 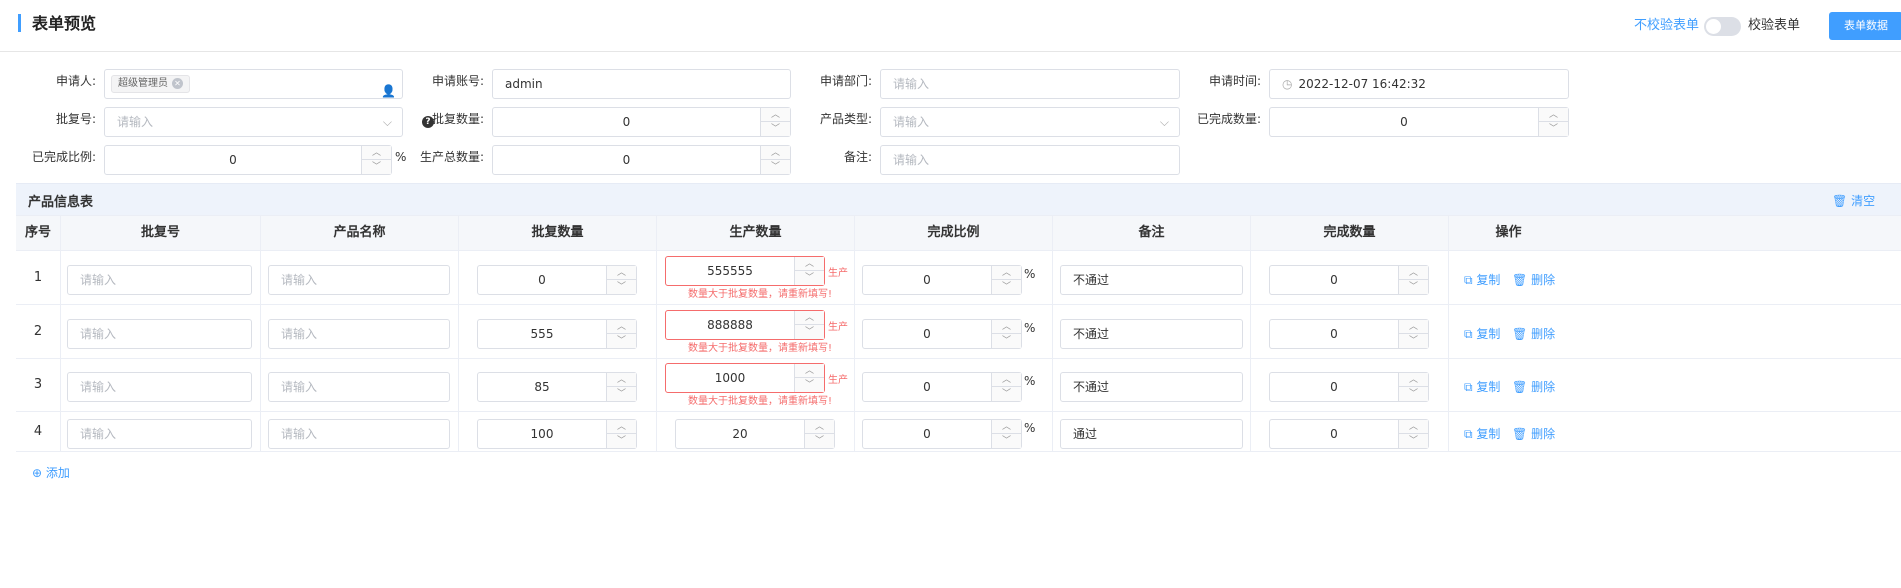 I want to click on tag-close-icon: ✕, so click(x=177, y=83).